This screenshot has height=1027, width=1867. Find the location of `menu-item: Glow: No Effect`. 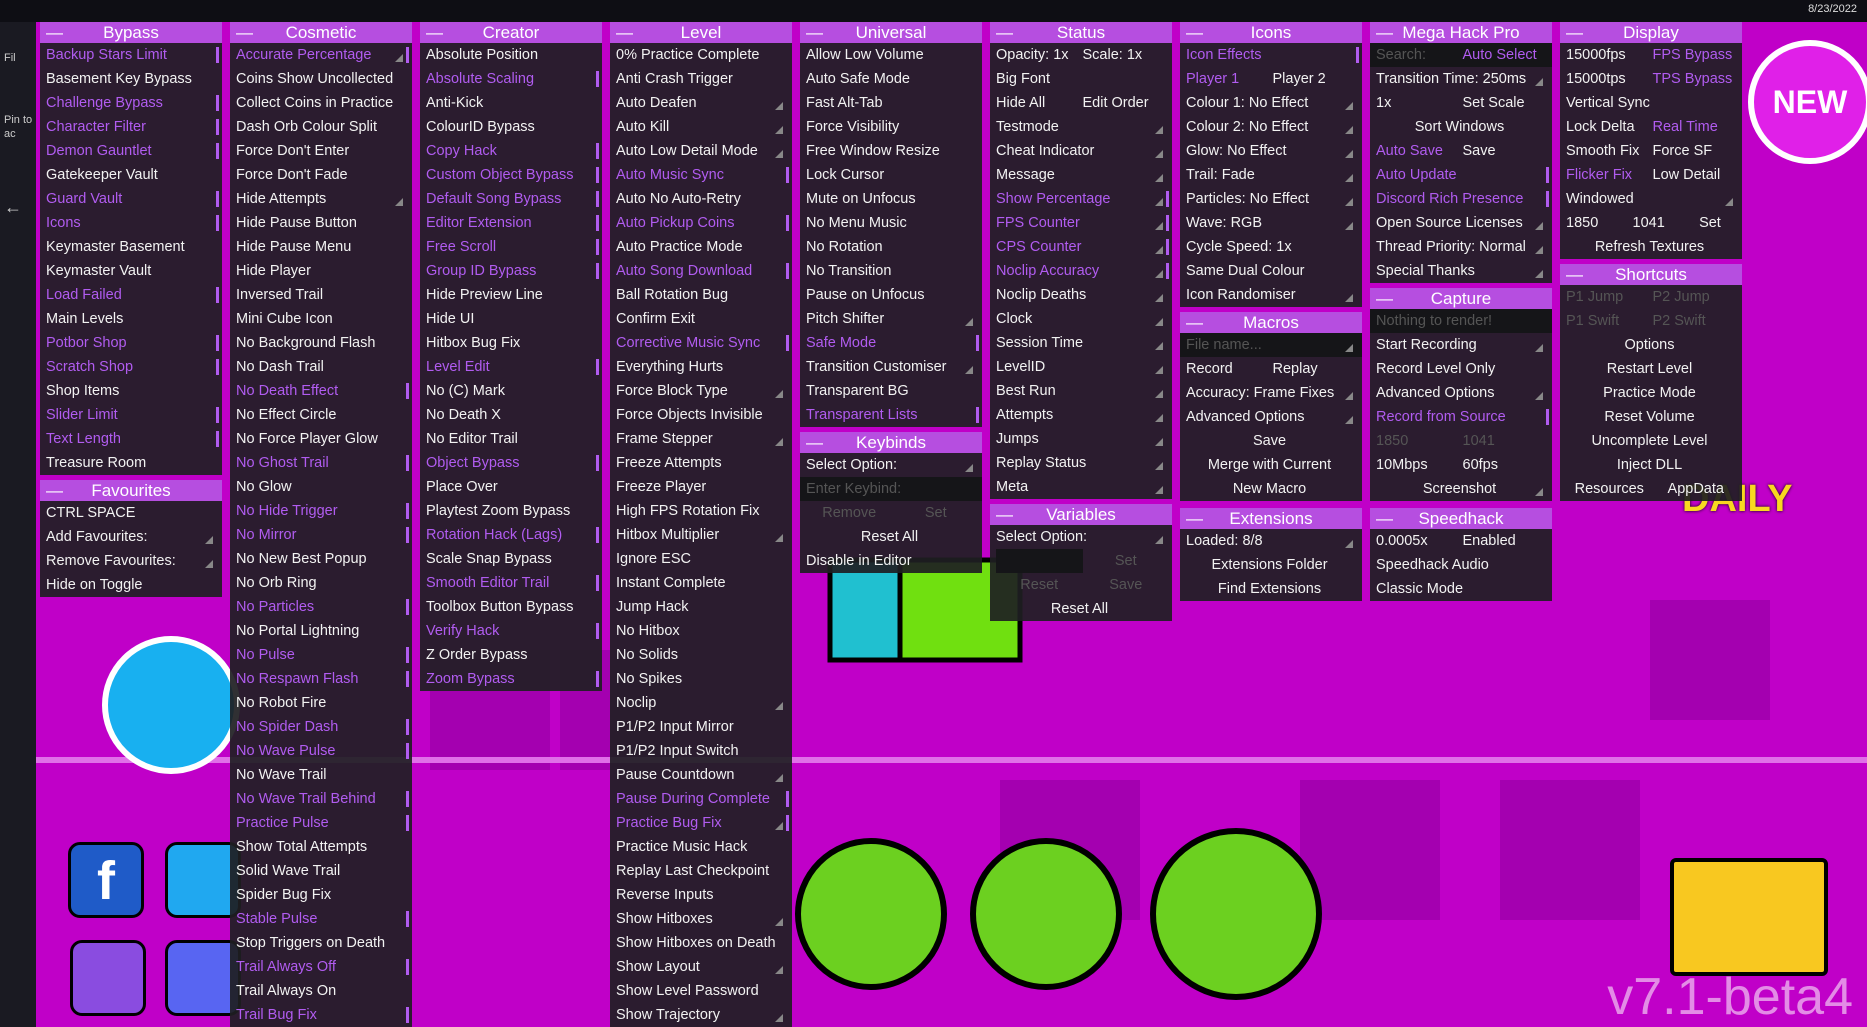

menu-item: Glow: No Effect is located at coordinates (1271, 151).